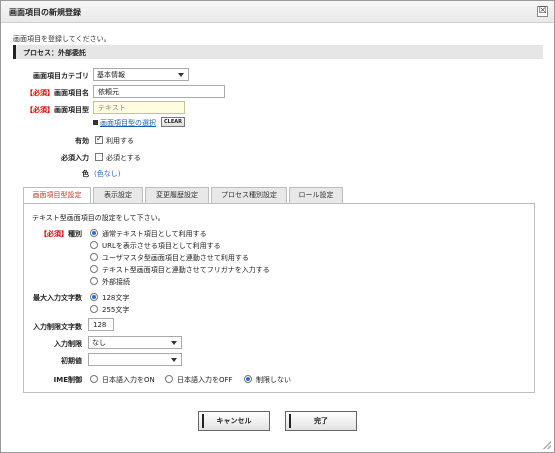 Image resolution: width=555 pixels, height=453 pixels. Describe the element at coordinates (99, 157) in the screenshot. I see `required-input-checkbox` at that location.